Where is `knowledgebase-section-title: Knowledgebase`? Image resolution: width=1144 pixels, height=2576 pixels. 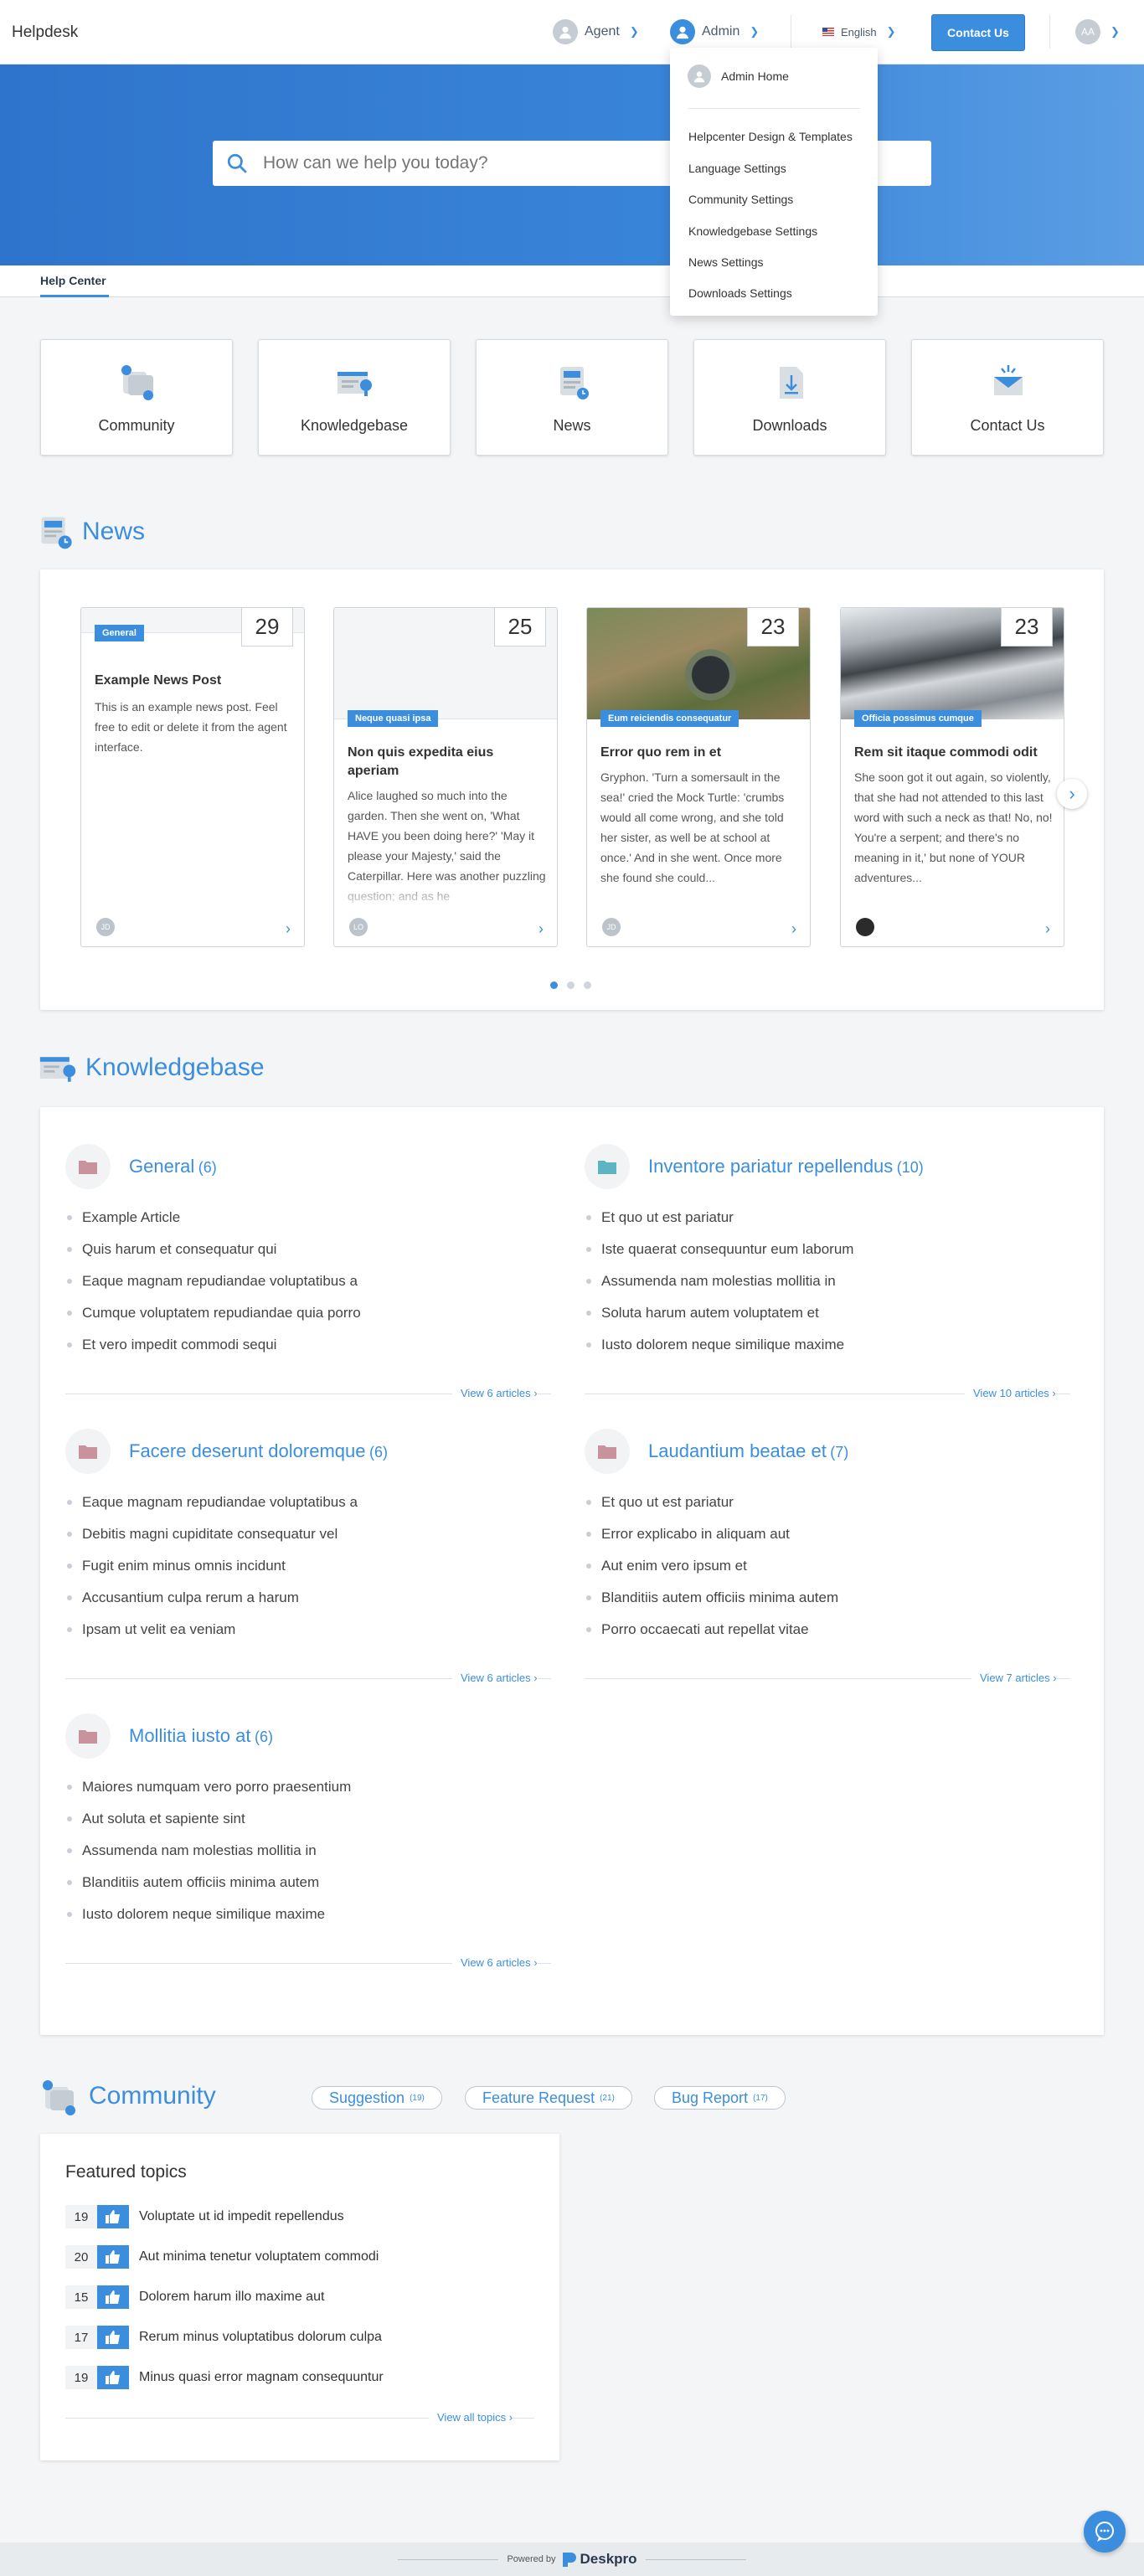 knowledgebase-section-title: Knowledgebase is located at coordinates (175, 1068).